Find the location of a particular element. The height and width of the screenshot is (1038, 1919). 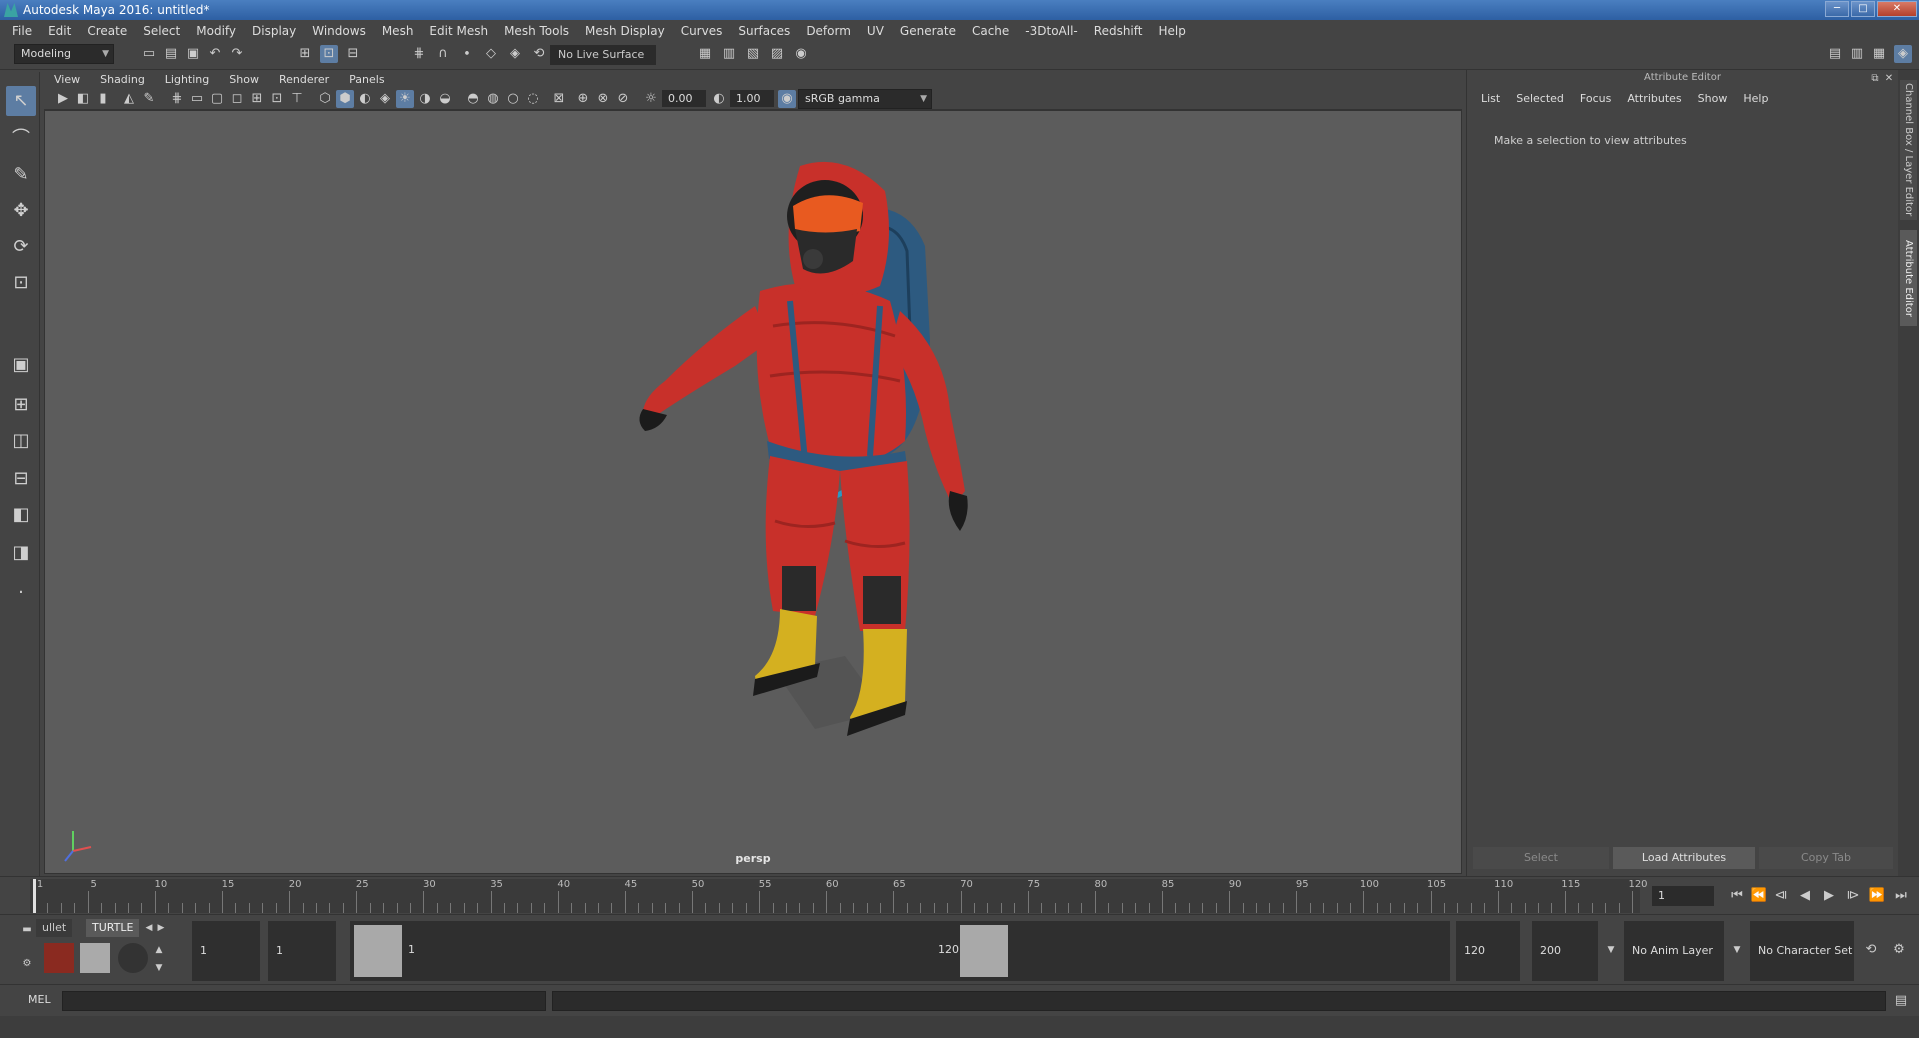

menu-help: Help is located at coordinates (1171, 31).